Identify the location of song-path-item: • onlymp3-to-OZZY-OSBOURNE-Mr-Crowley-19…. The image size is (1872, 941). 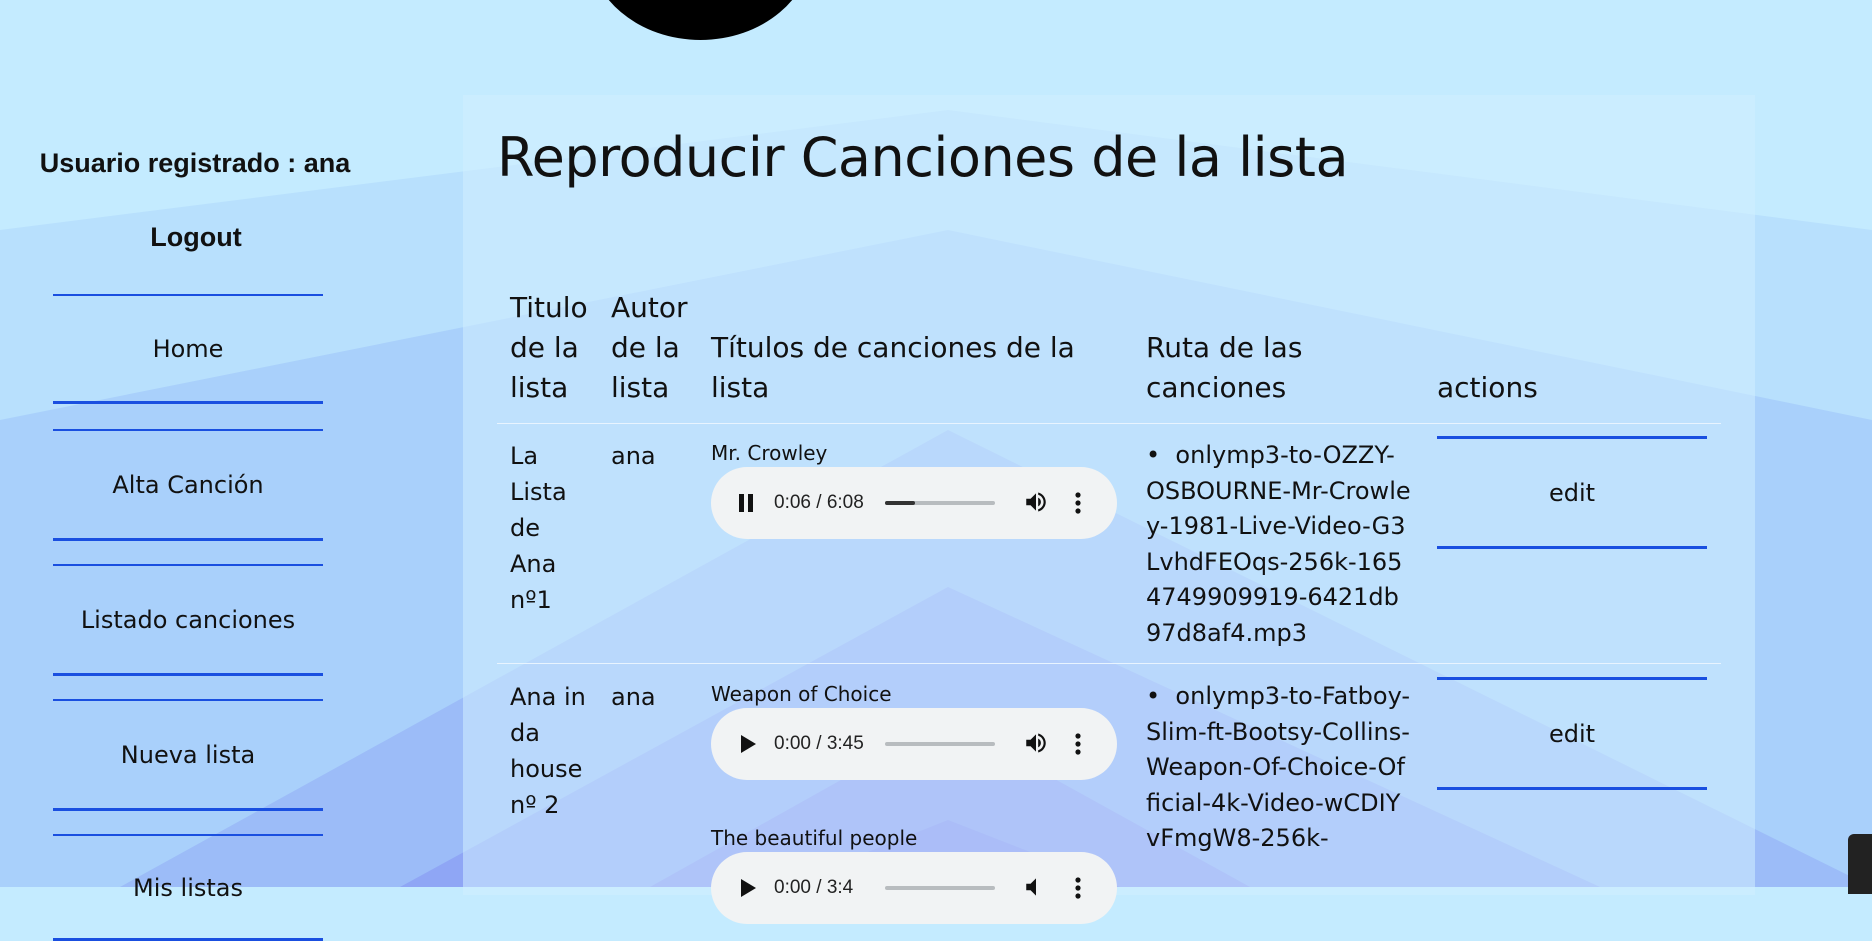
(1278, 545).